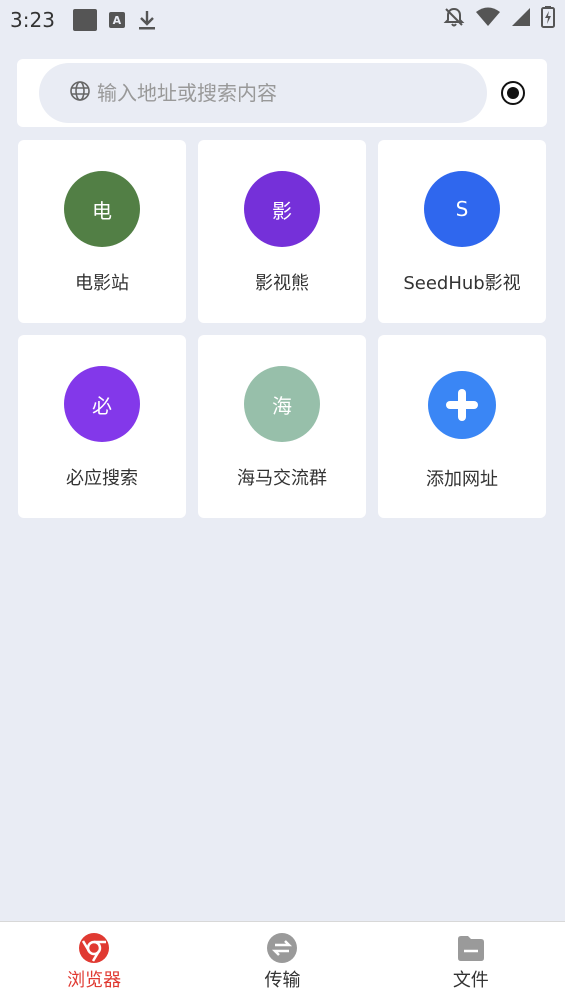 This screenshot has height=1004, width=565. Describe the element at coordinates (471, 948) in the screenshot. I see `folder-icon` at that location.